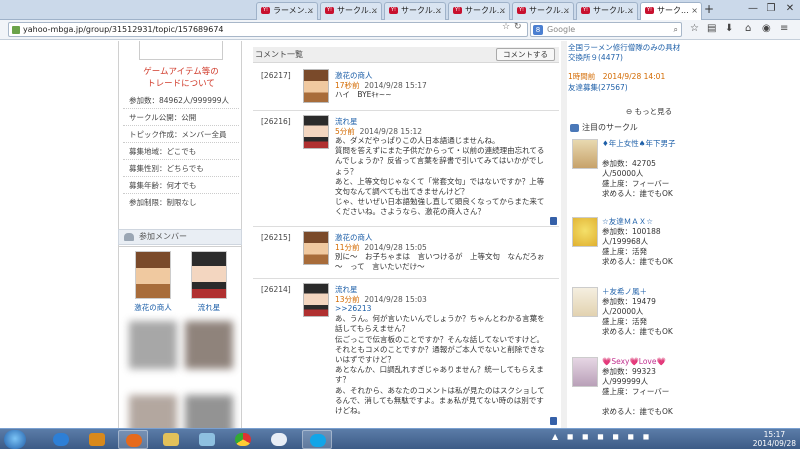 The image size is (800, 449). I want to click on member-name: 流れ星, so click(209, 307).